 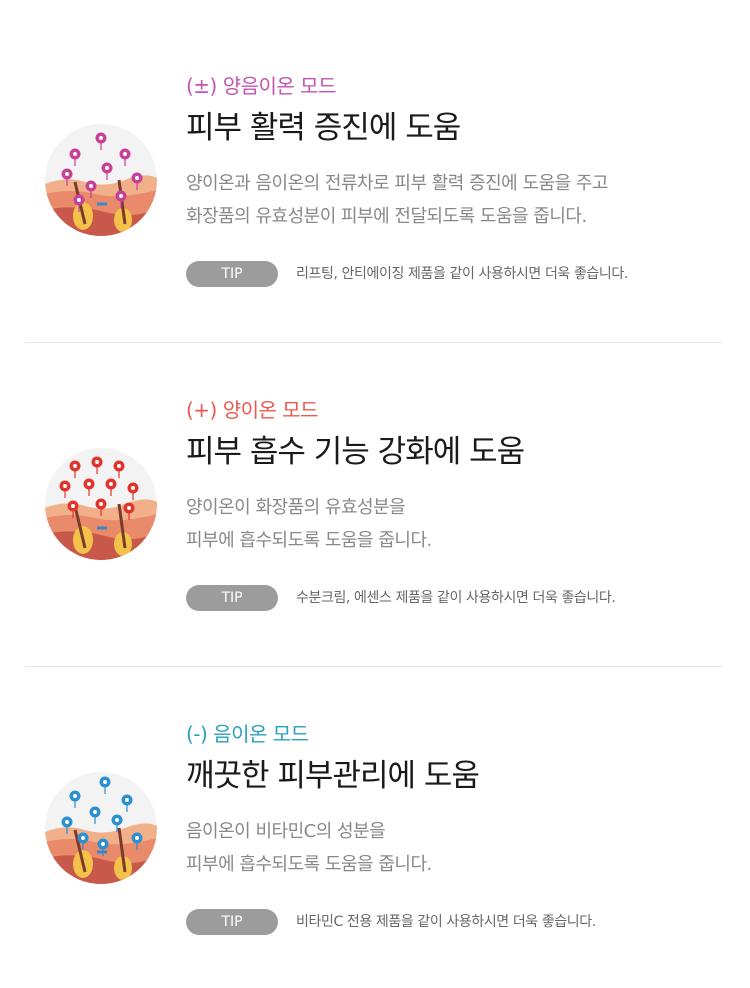 What do you see at coordinates (247, 734) in the screenshot?
I see `mode-label: (-) 음이온 모드` at bounding box center [247, 734].